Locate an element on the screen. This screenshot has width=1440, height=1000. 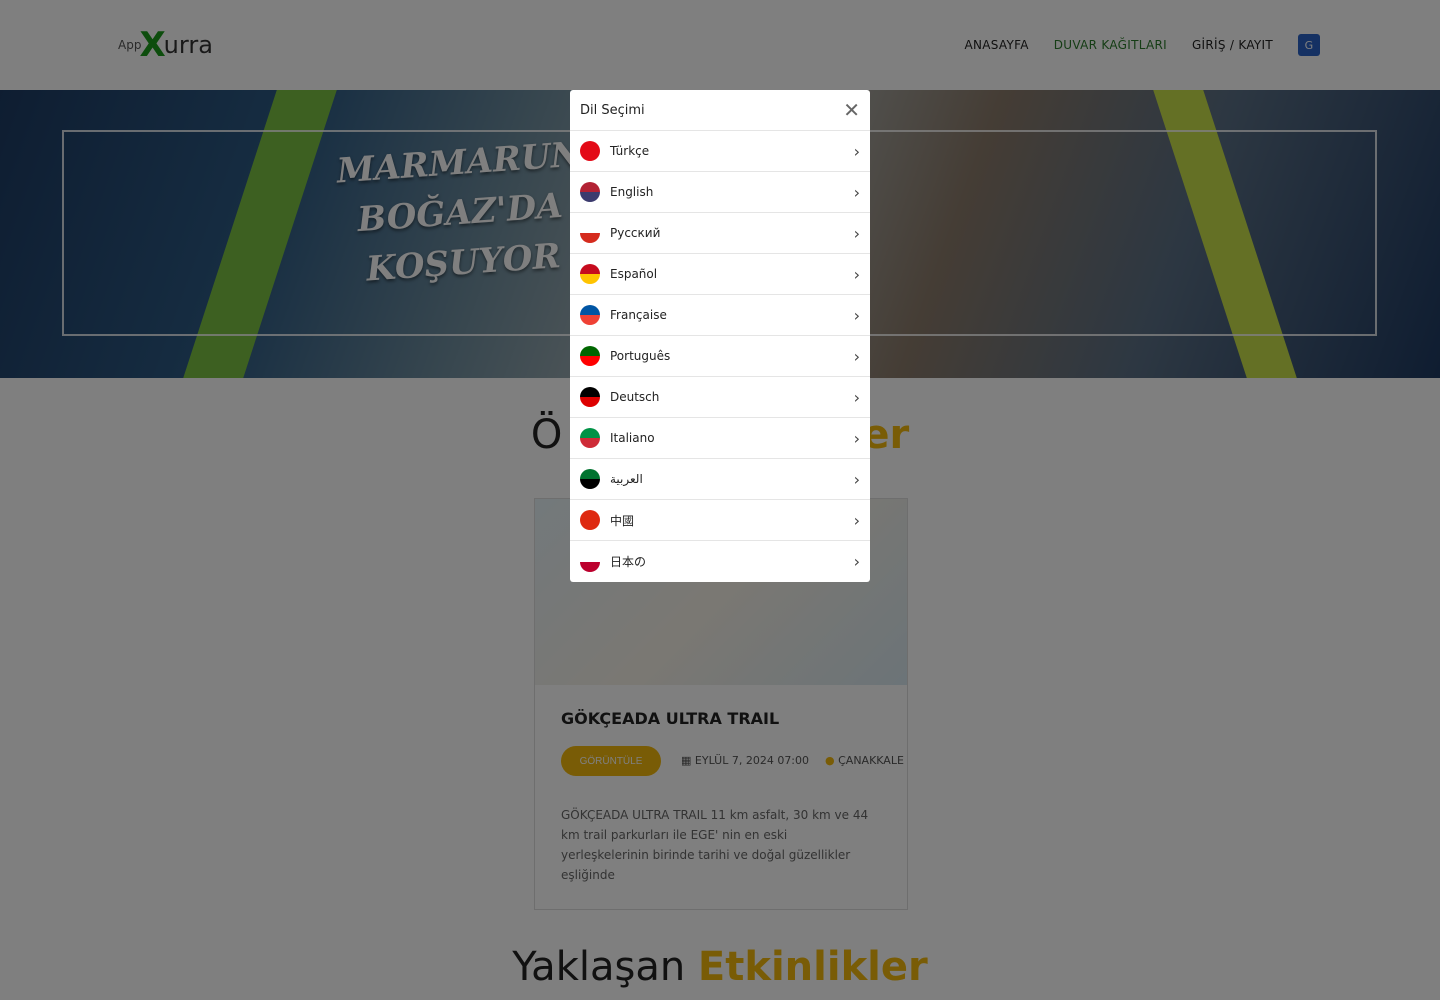
language-label: Русский is located at coordinates (635, 233).